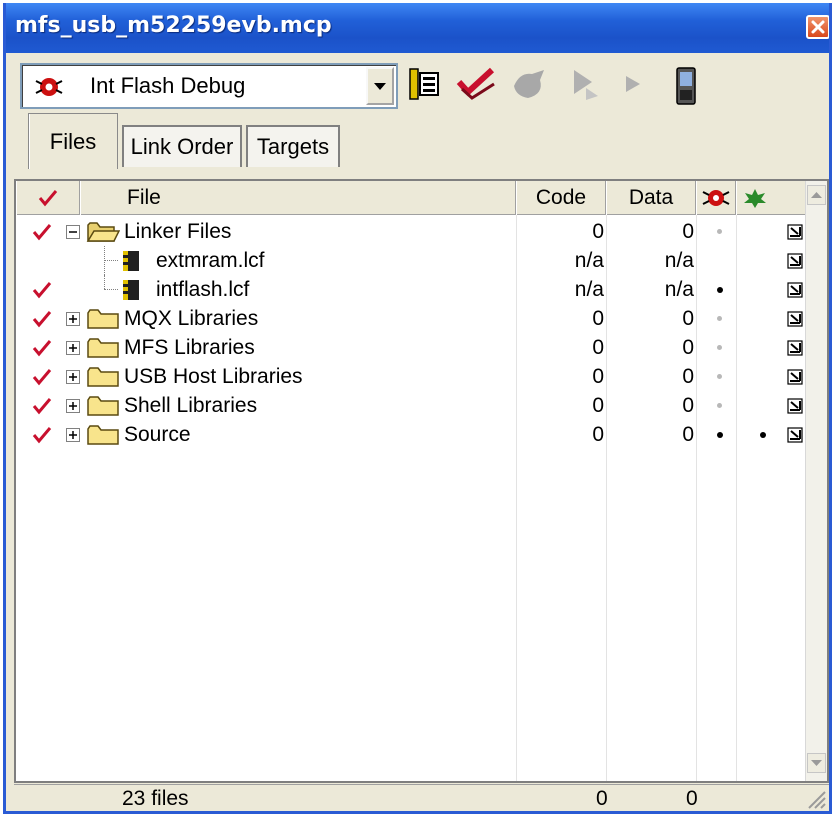 This screenshot has width=835, height=817. Describe the element at coordinates (191, 318) in the screenshot. I see `file-name: MQX Libraries` at that location.